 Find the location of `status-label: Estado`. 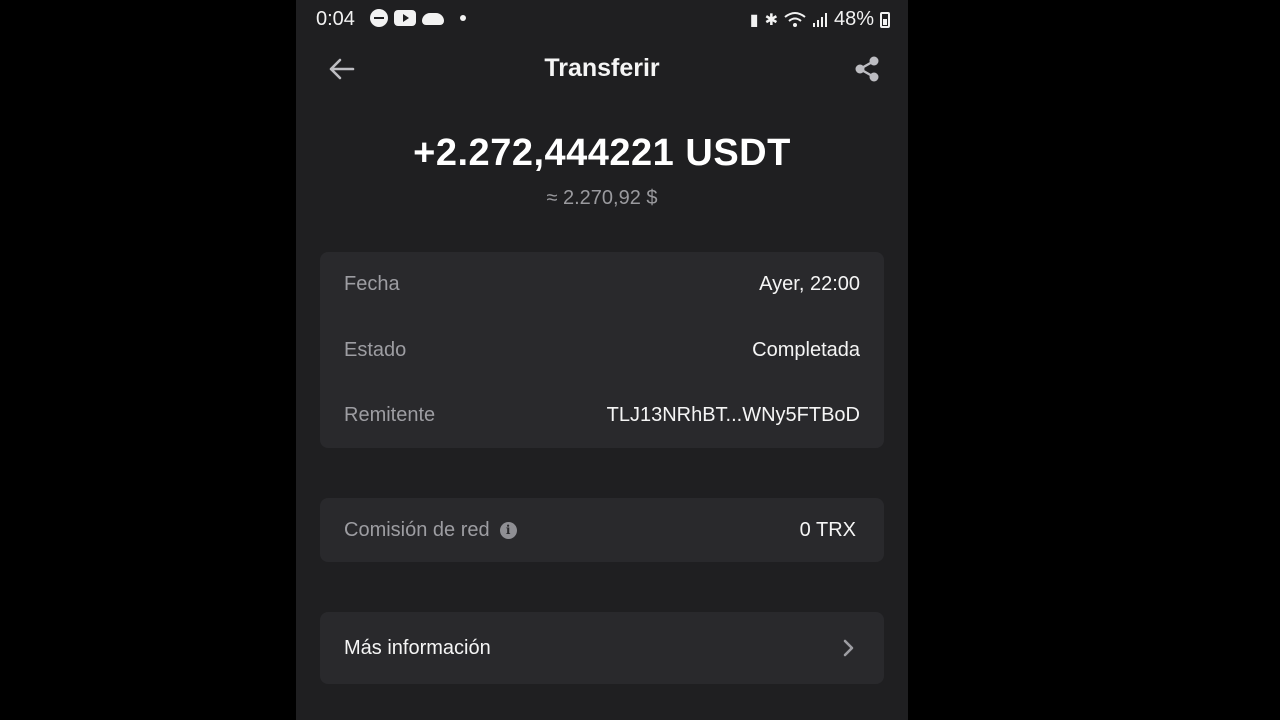

status-label: Estado is located at coordinates (375, 349).